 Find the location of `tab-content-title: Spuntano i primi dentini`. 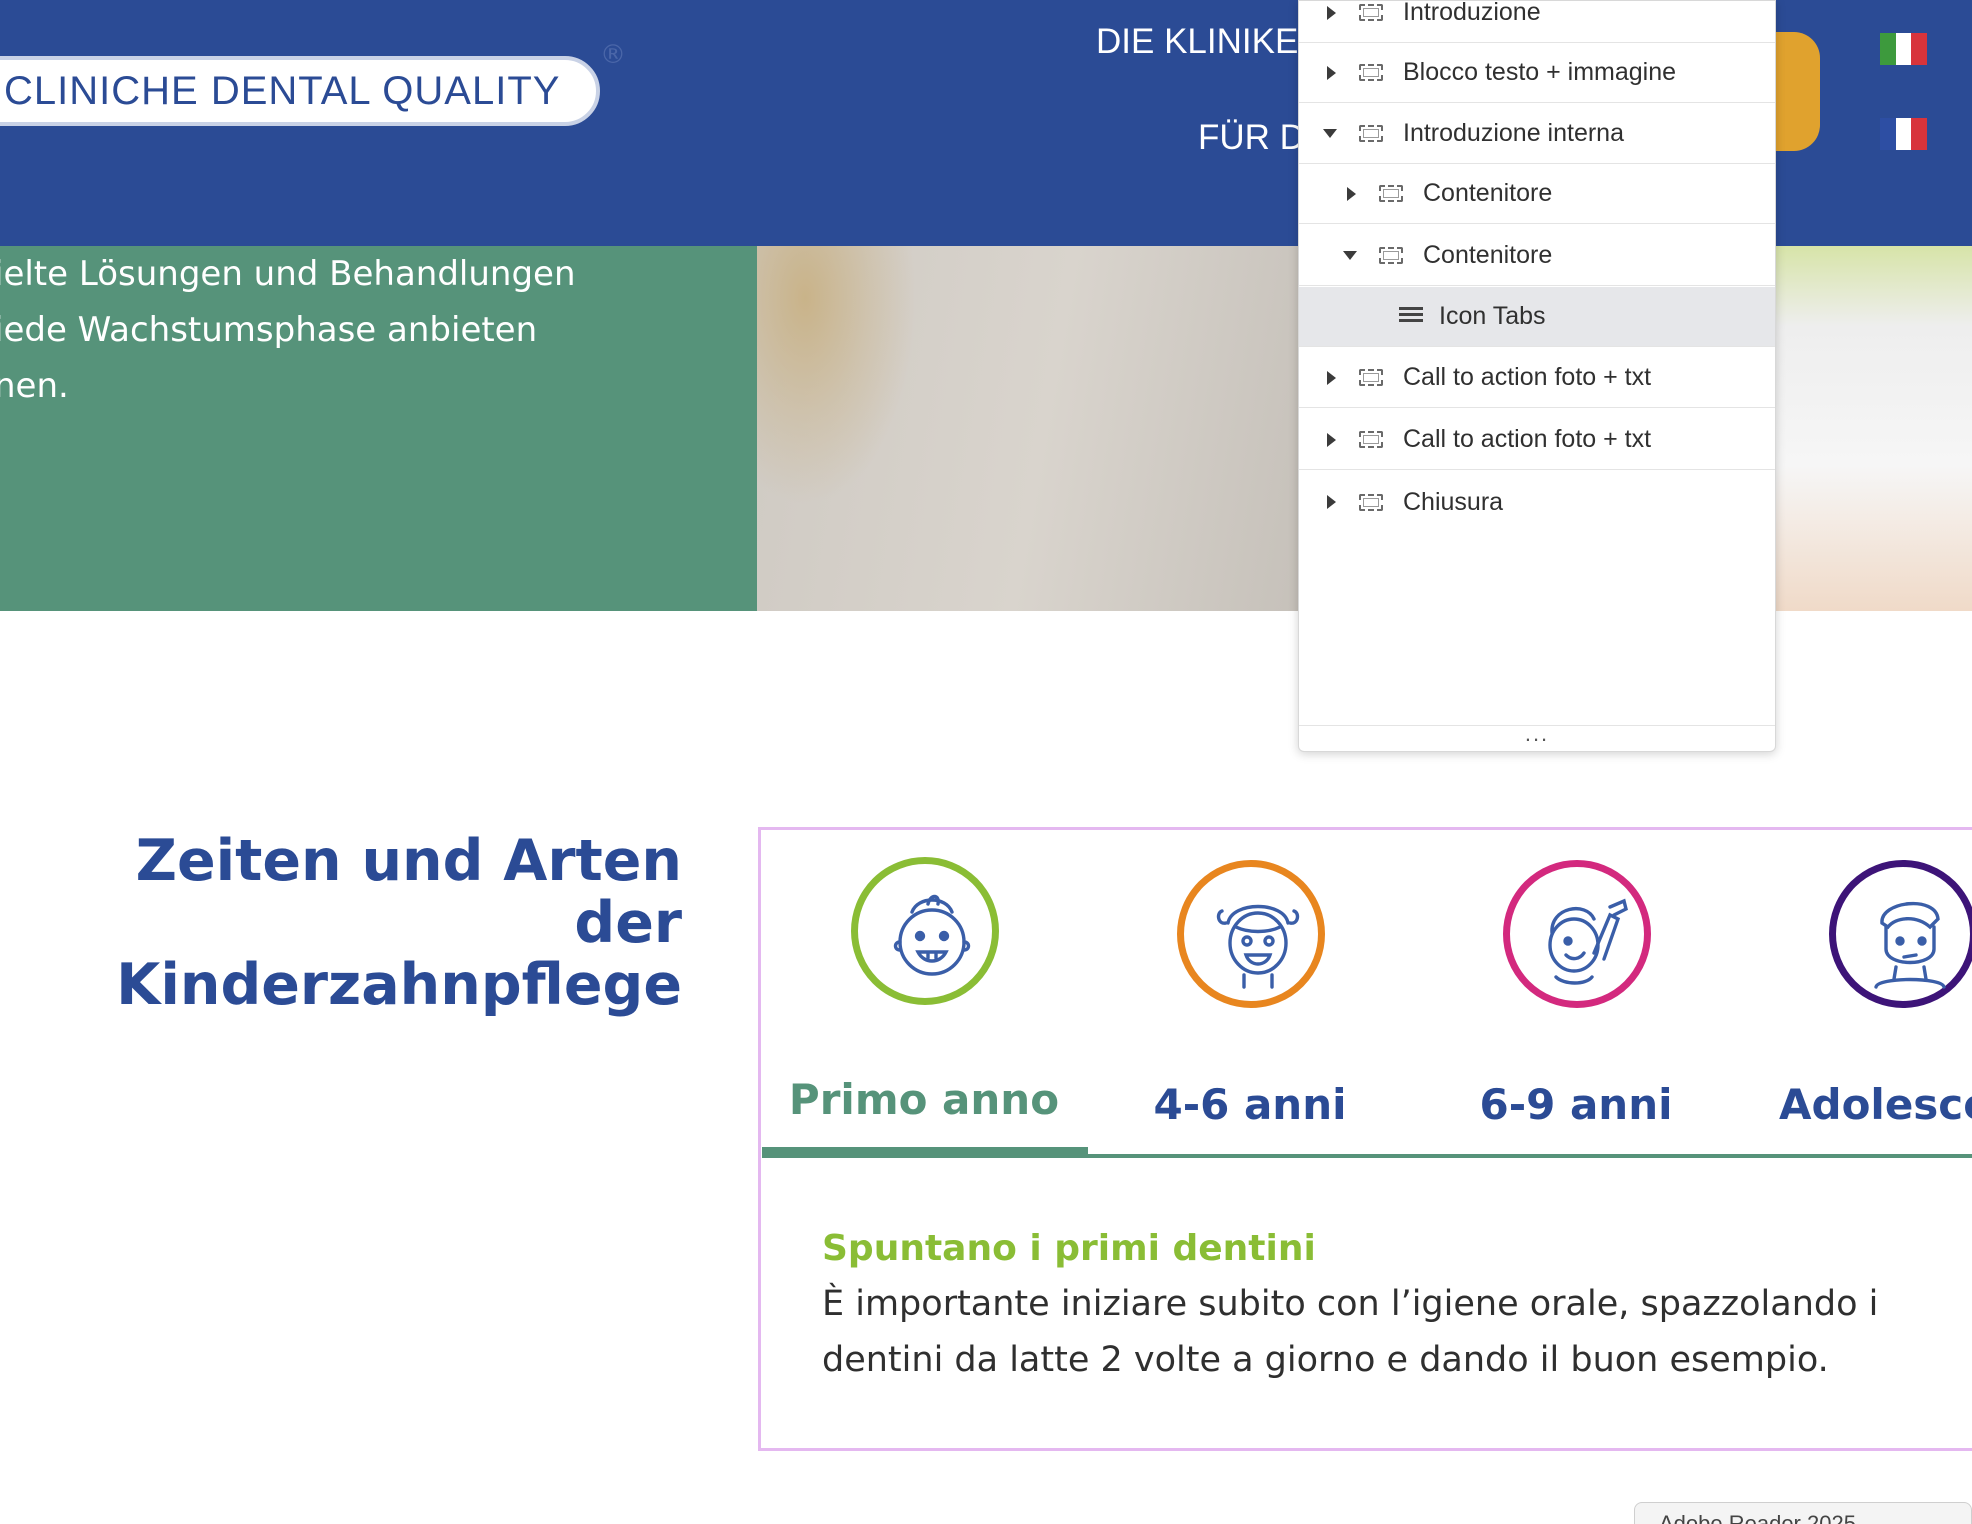

tab-content-title: Spuntano i primi dentini is located at coordinates (1069, 1248).